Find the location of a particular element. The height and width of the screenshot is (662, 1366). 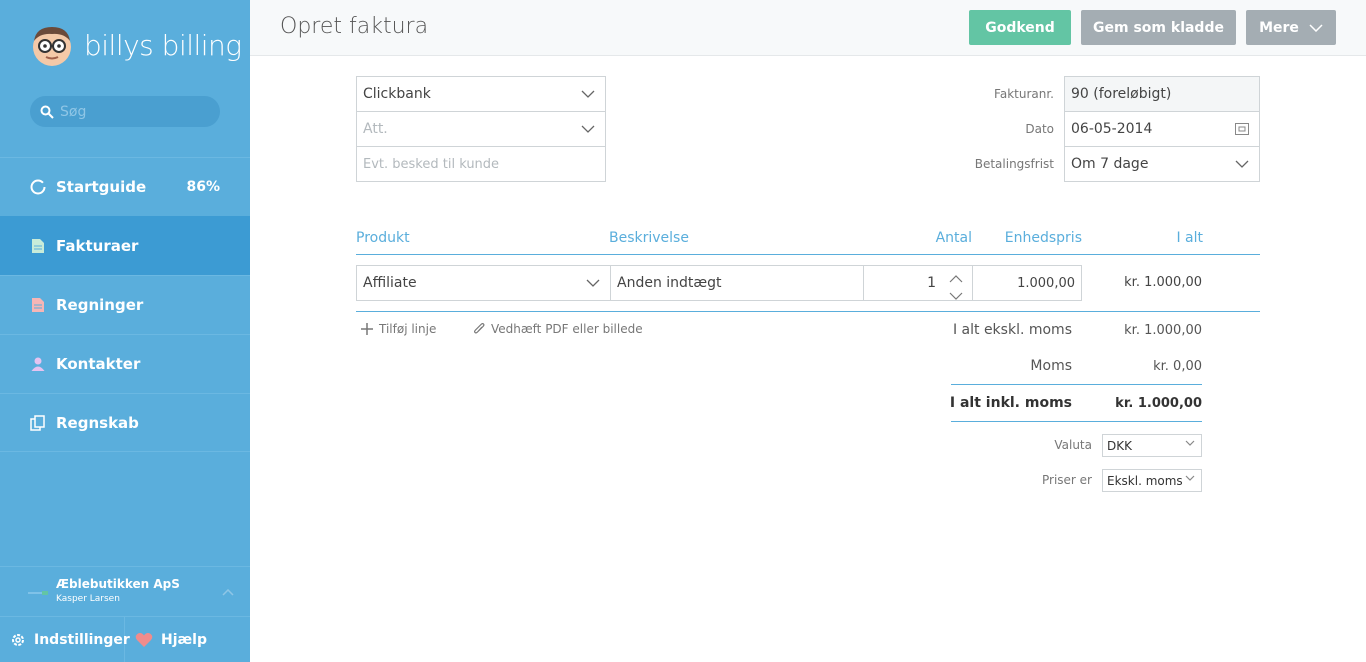

more-button: Mere is located at coordinates (1291, 27).